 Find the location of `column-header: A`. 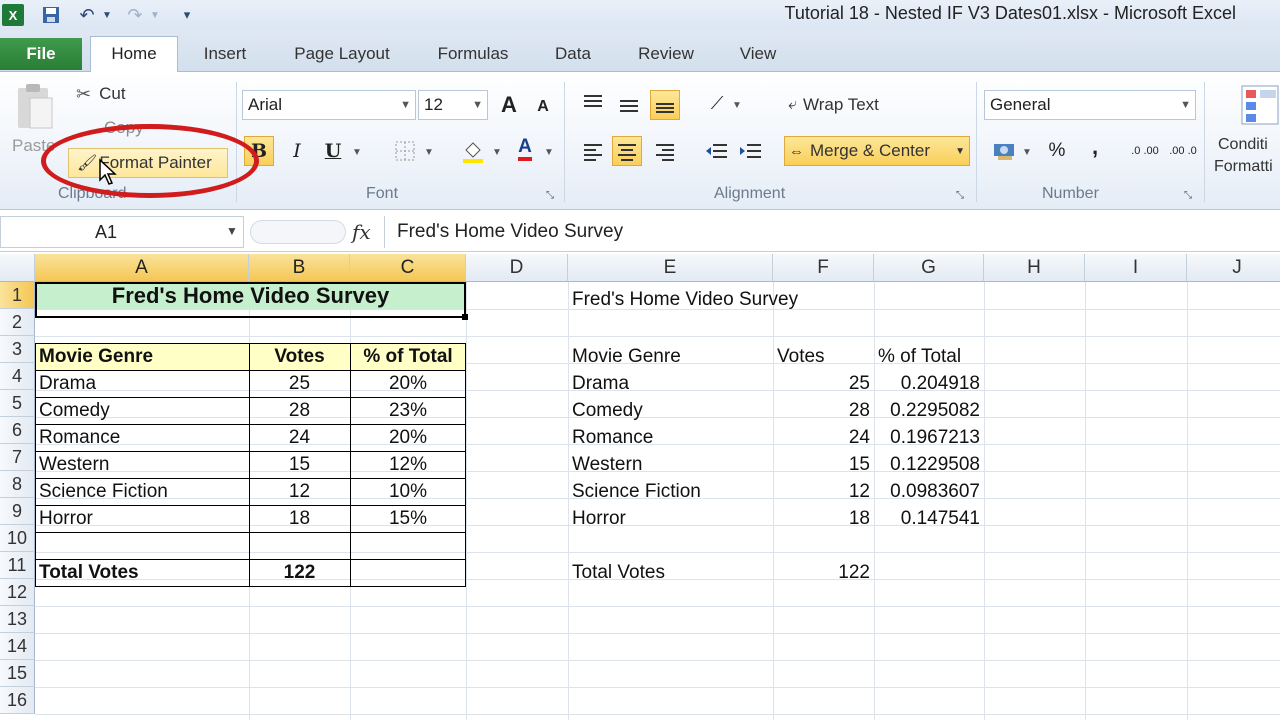

column-header: A is located at coordinates (142, 268).